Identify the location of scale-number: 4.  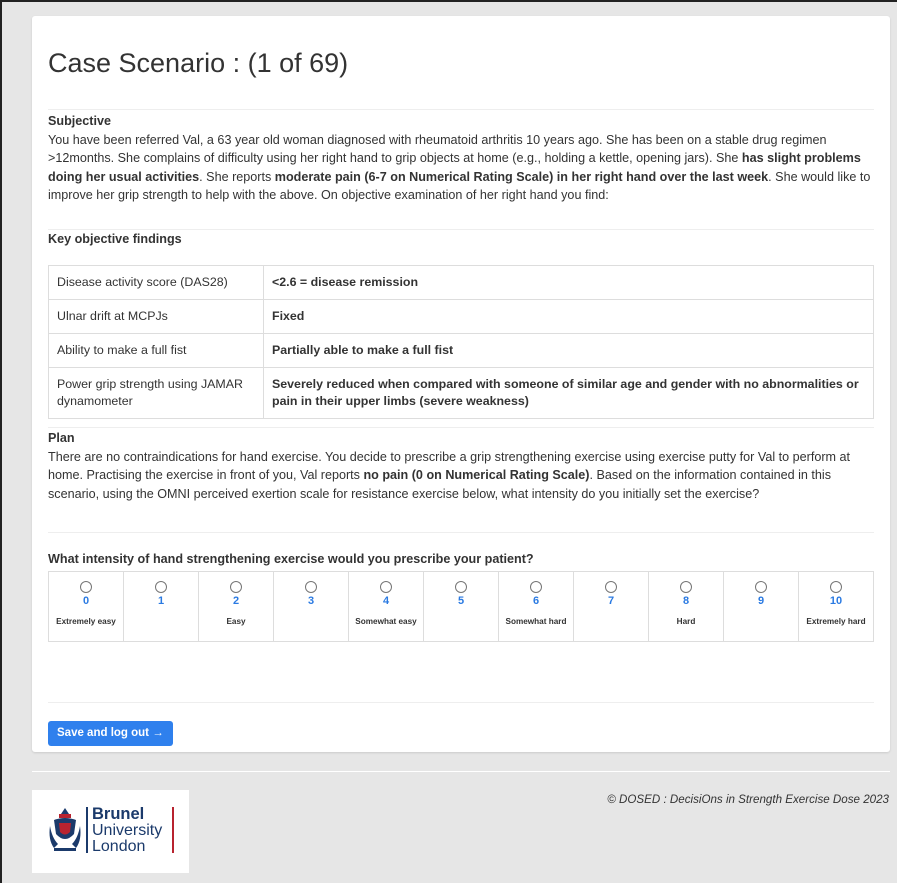
(386, 601).